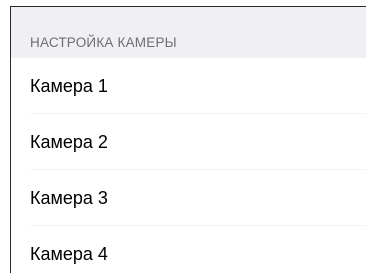 This screenshot has height=273, width=366. Describe the element at coordinates (103, 42) in the screenshot. I see `section-title: НАСТРОЙКА КАМЕРЫ` at that location.